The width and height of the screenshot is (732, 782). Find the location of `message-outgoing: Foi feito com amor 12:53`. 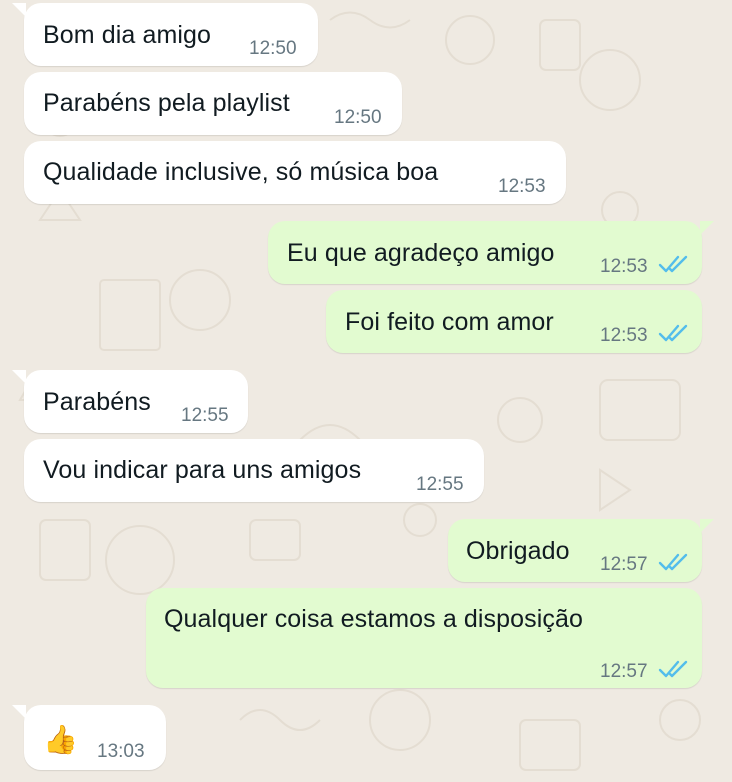

message-outgoing: Foi feito com amor 12:53 is located at coordinates (514, 321).